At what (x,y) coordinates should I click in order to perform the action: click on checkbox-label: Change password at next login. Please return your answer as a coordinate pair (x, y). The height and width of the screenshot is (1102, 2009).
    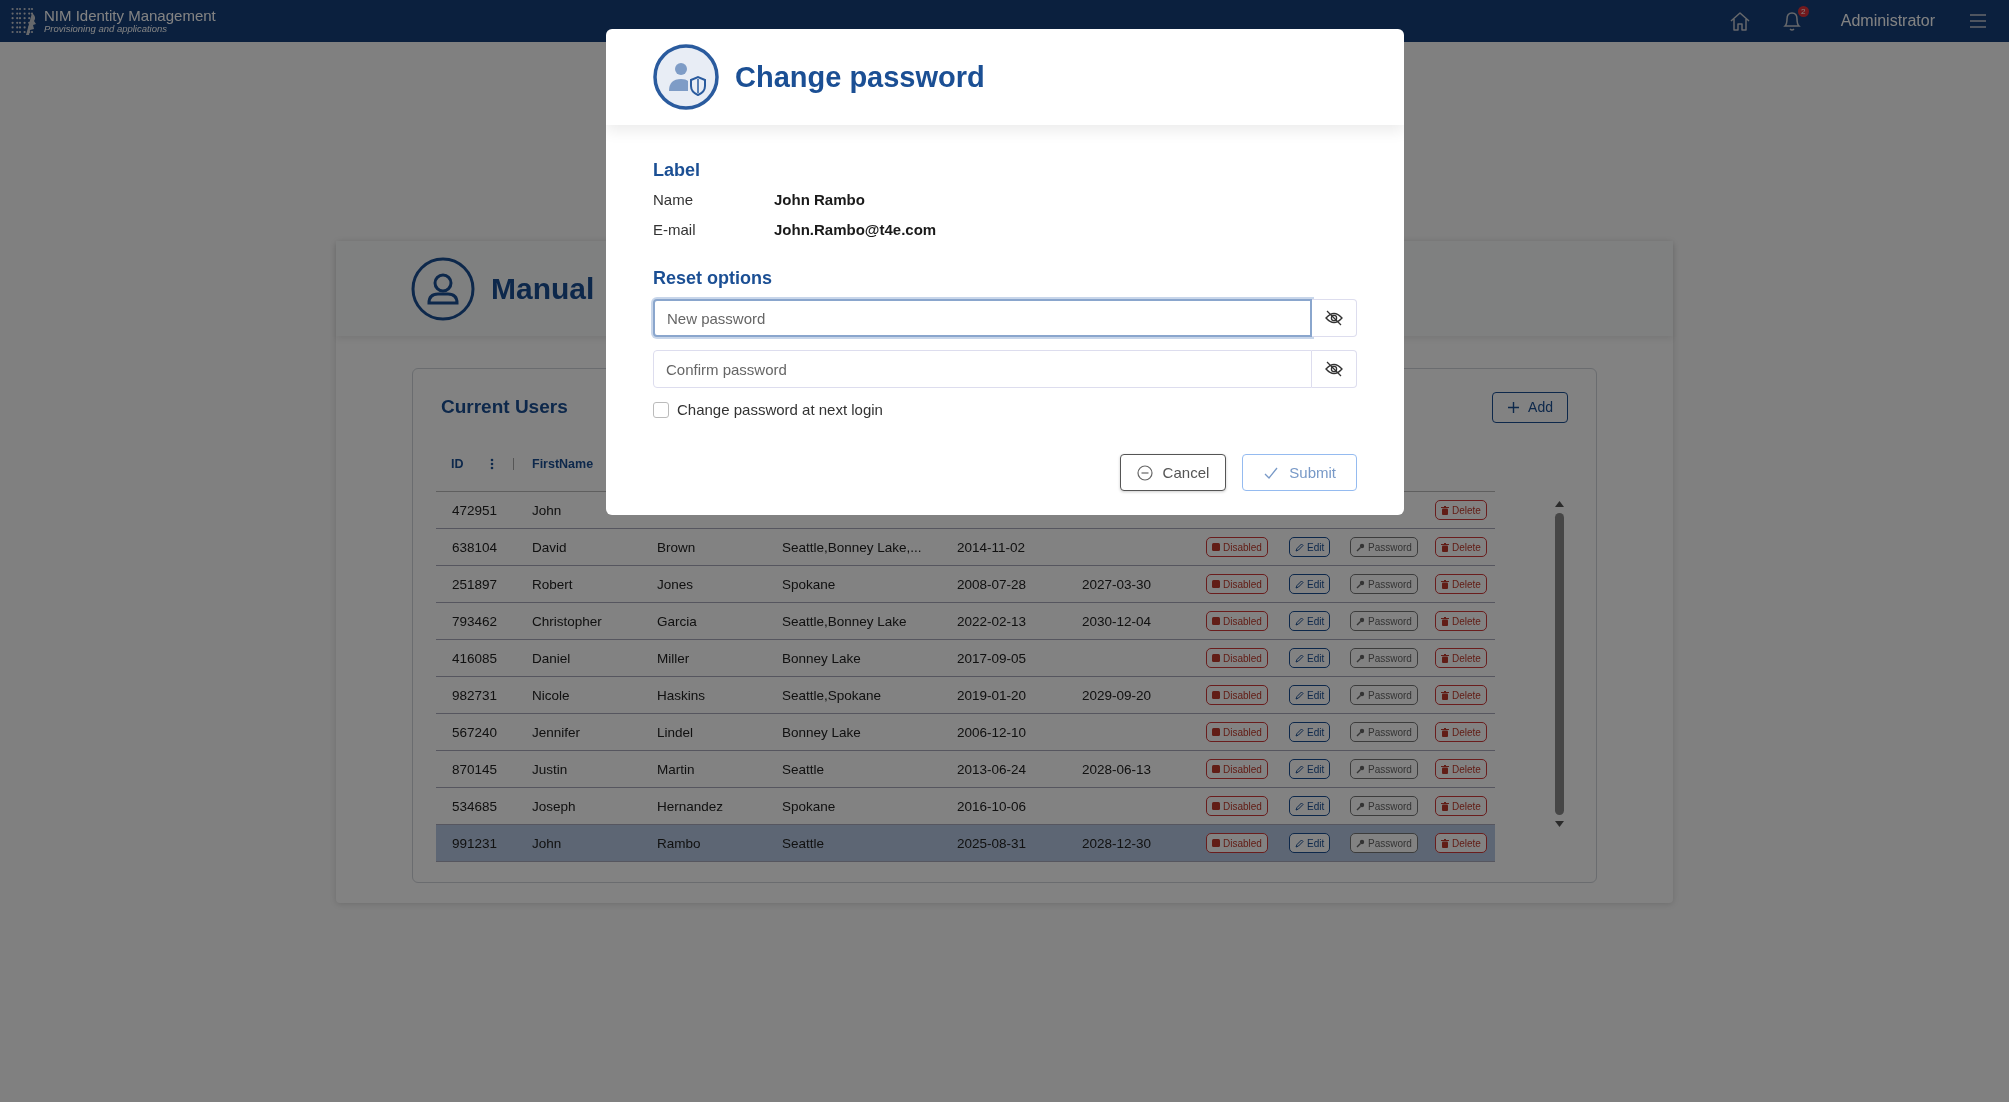
    Looking at the image, I should click on (780, 409).